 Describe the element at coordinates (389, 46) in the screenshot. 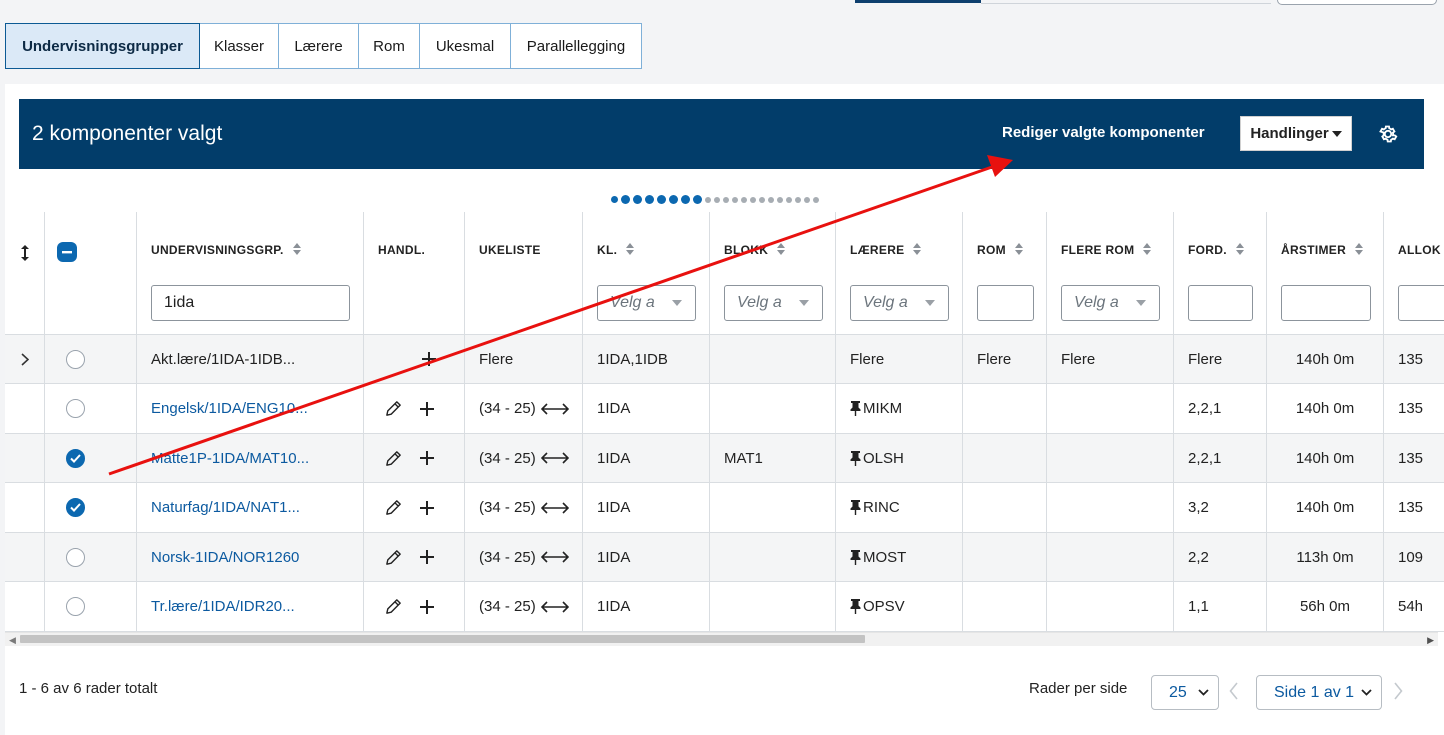

I see `tab-rom: Rom` at that location.